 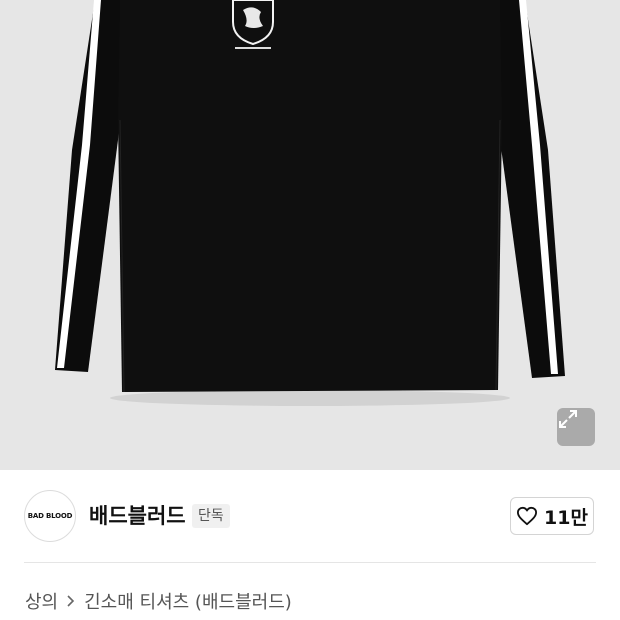 What do you see at coordinates (310, 398) in the screenshot?
I see `garment-shadow` at bounding box center [310, 398].